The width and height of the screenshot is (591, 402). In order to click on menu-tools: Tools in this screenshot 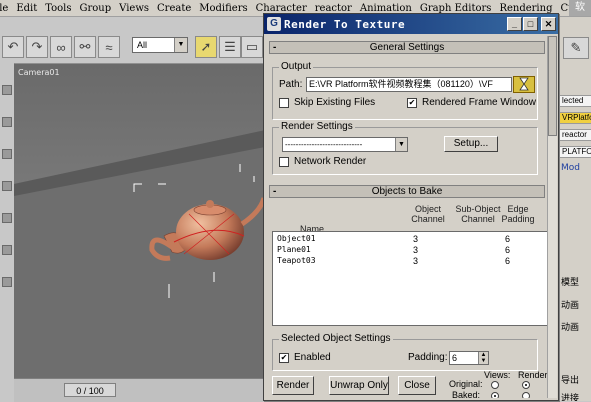, I will do `click(58, 8)`.